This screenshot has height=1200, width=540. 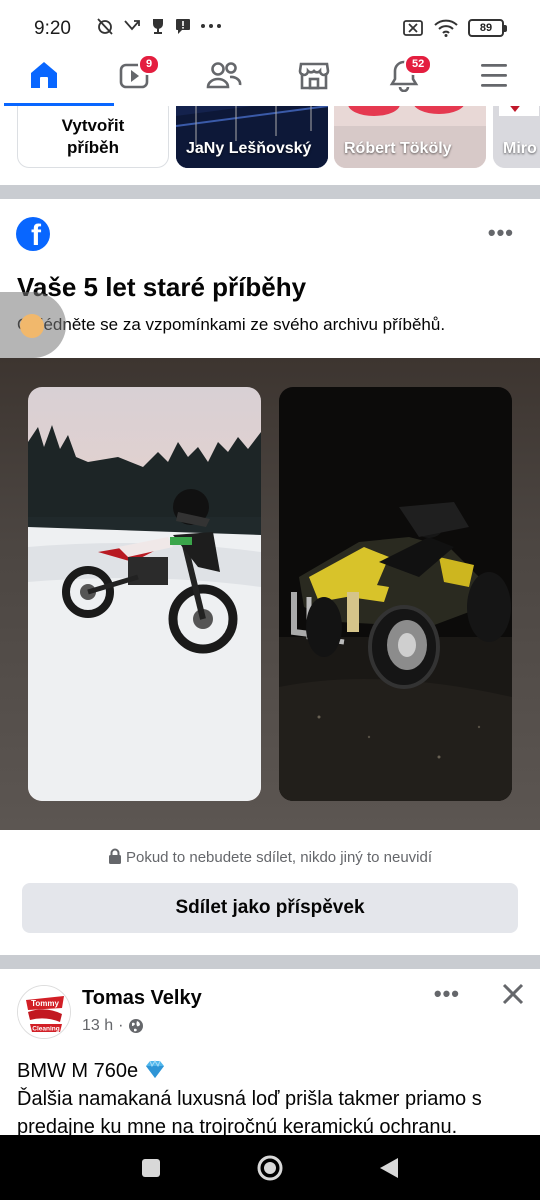 I want to click on status-system-icons: 89, so click(x=454, y=28).